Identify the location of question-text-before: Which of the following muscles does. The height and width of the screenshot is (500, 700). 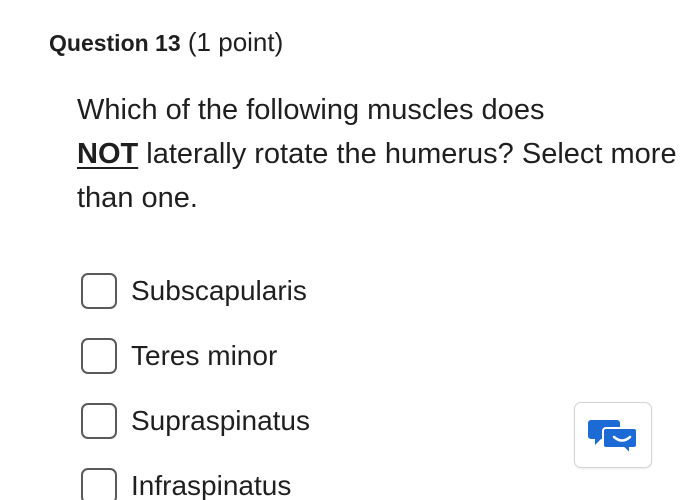
(311, 110).